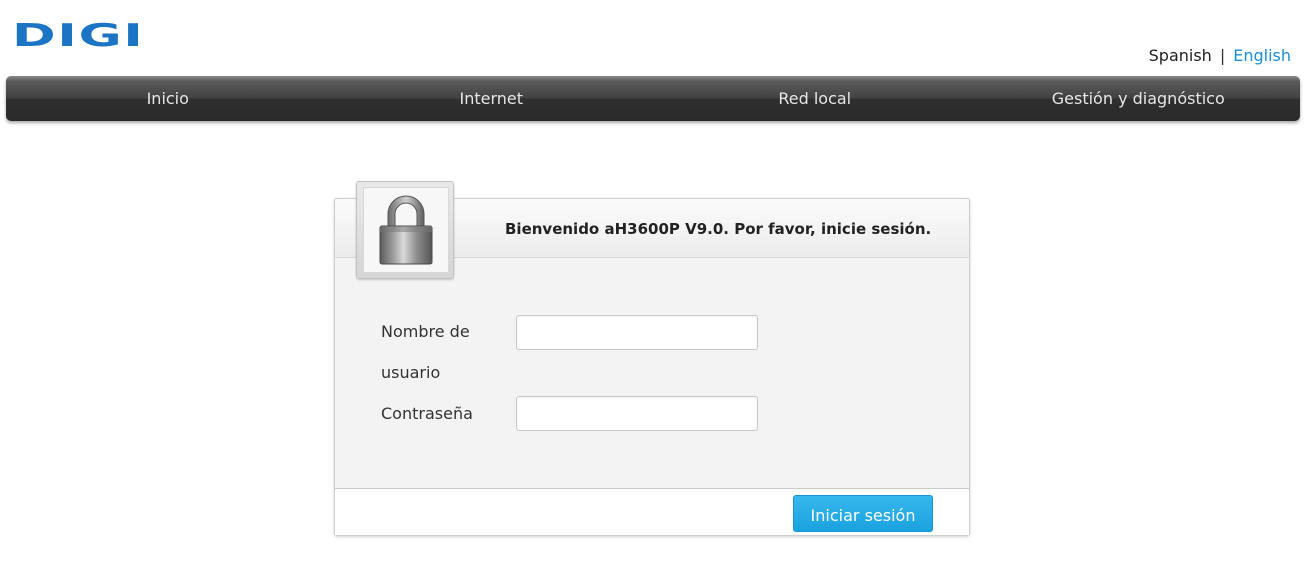 This screenshot has width=1308, height=585. What do you see at coordinates (168, 98) in the screenshot?
I see `nav-item-inicio: Inicio` at bounding box center [168, 98].